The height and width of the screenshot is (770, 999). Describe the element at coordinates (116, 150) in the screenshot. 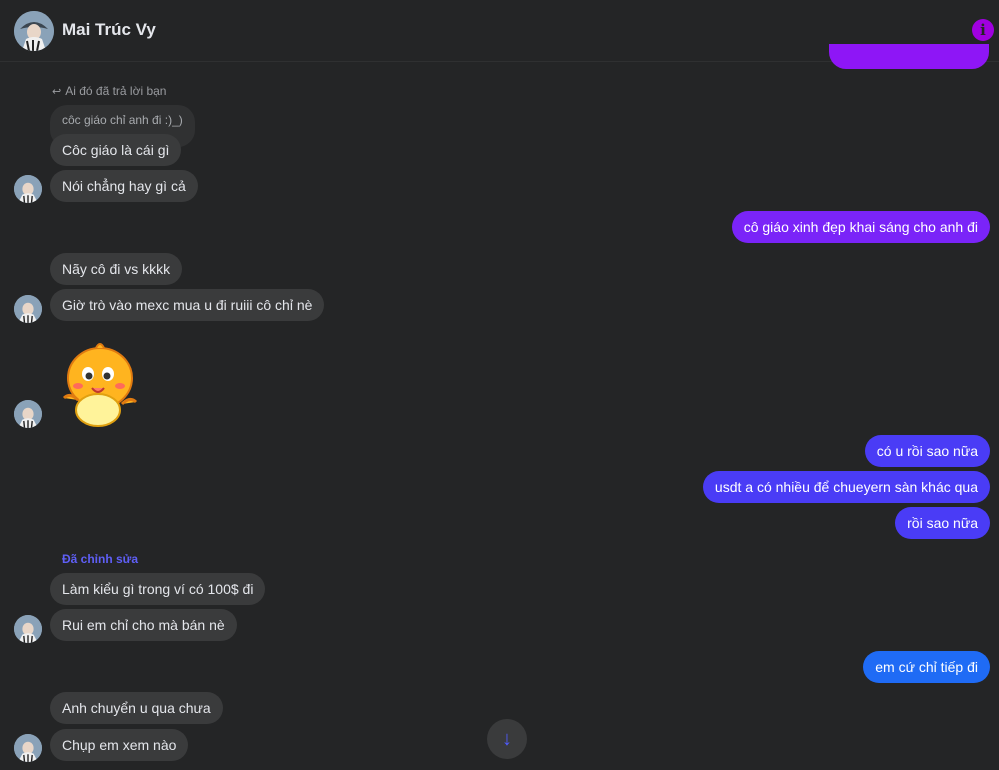

I see `message-bubble-incoming: Côc giáo là cái gì` at that location.